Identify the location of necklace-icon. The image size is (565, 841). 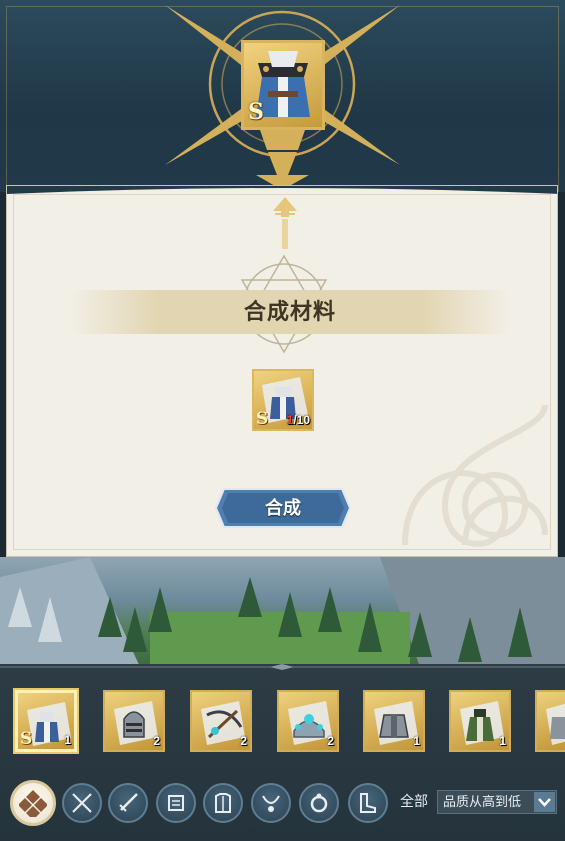
(271, 803).